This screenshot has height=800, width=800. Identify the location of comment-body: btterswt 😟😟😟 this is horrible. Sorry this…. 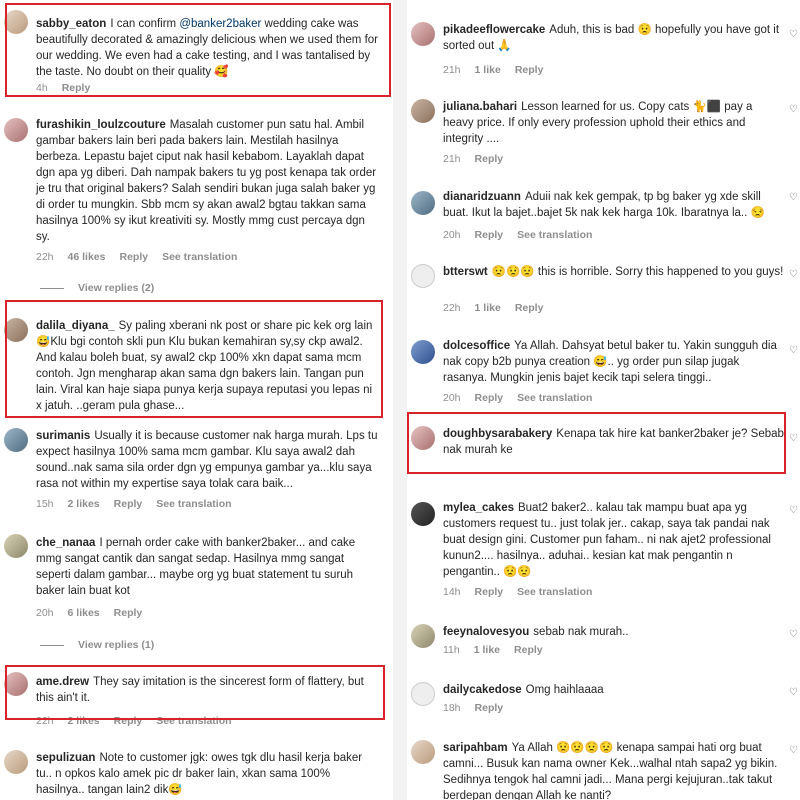
(614, 272).